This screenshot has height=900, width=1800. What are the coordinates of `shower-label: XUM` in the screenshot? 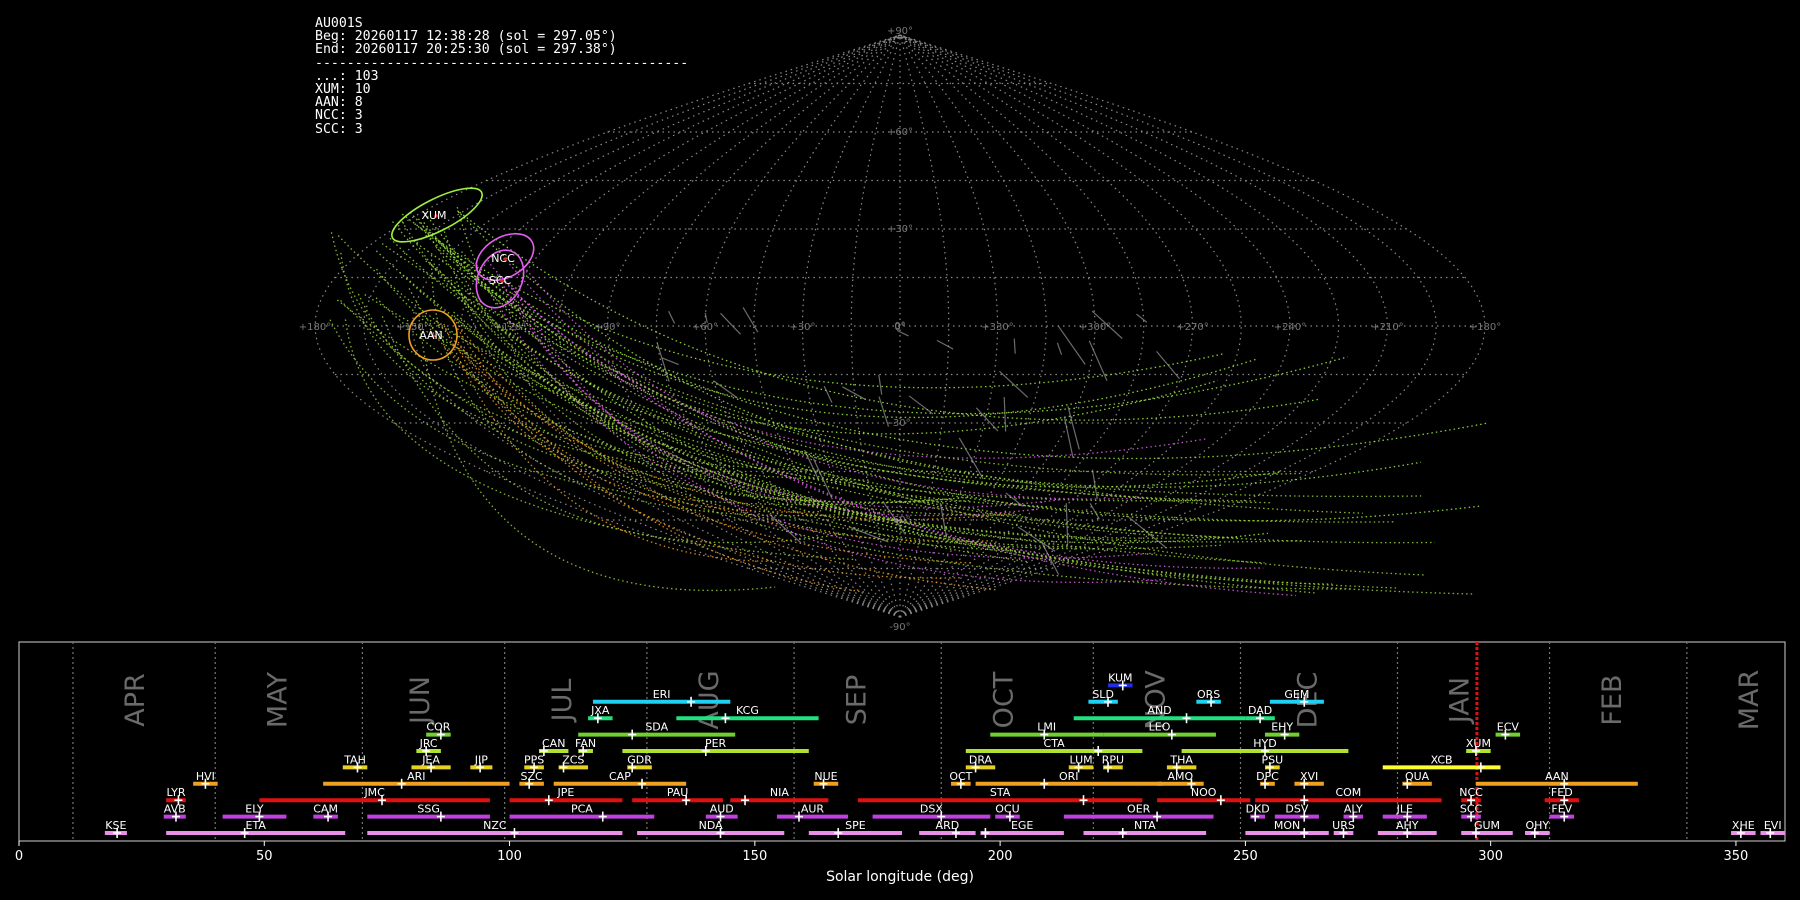 It's located at (1478, 743).